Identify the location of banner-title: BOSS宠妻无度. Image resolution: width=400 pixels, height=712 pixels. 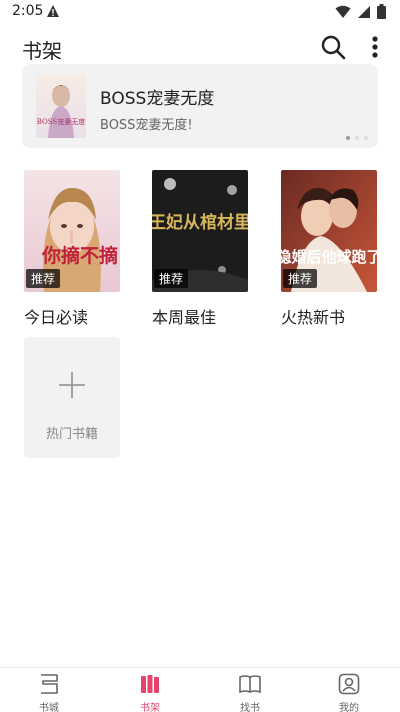
(157, 99).